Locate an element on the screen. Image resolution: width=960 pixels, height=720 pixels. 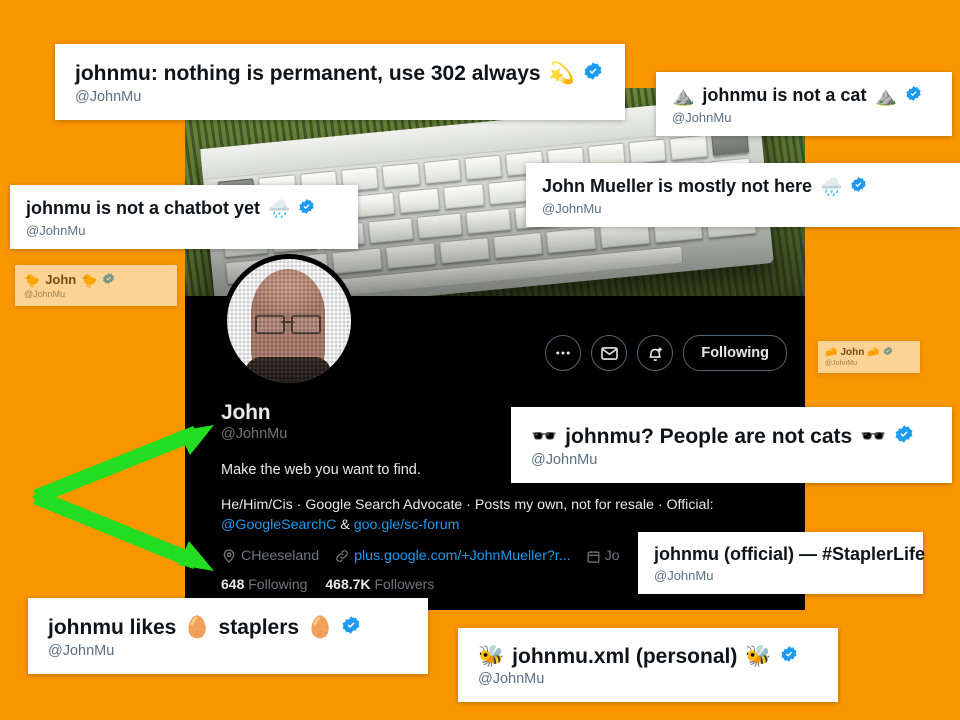
following-button: Following is located at coordinates (735, 353).